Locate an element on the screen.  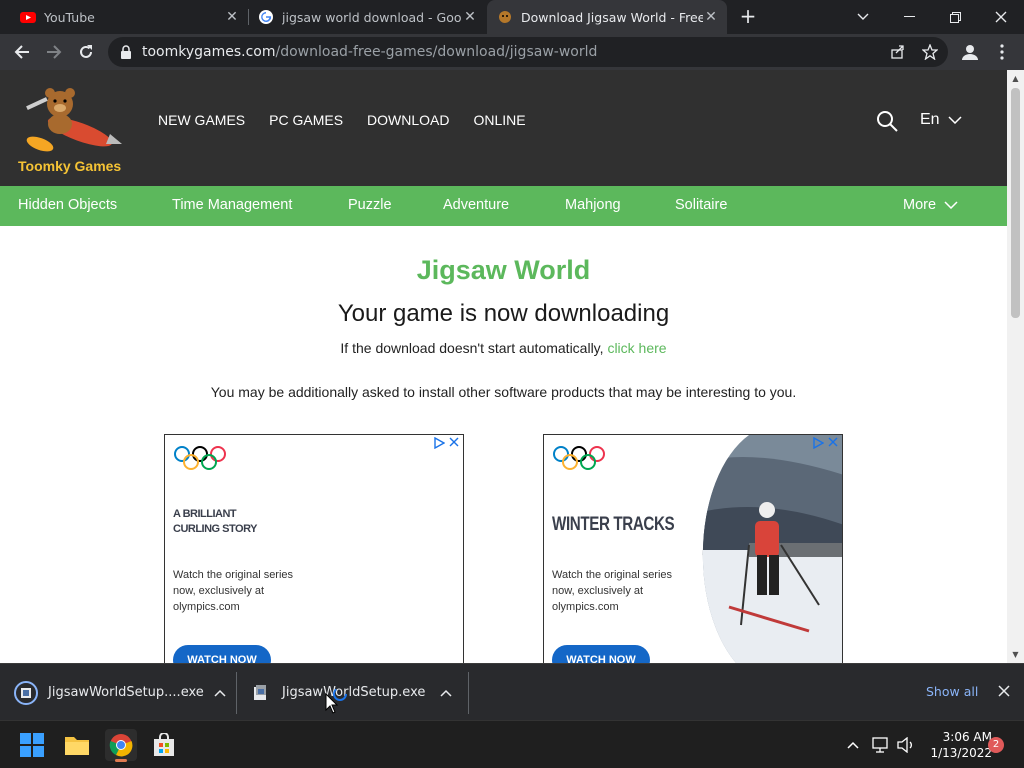
forward-button is located at coordinates (54, 52).